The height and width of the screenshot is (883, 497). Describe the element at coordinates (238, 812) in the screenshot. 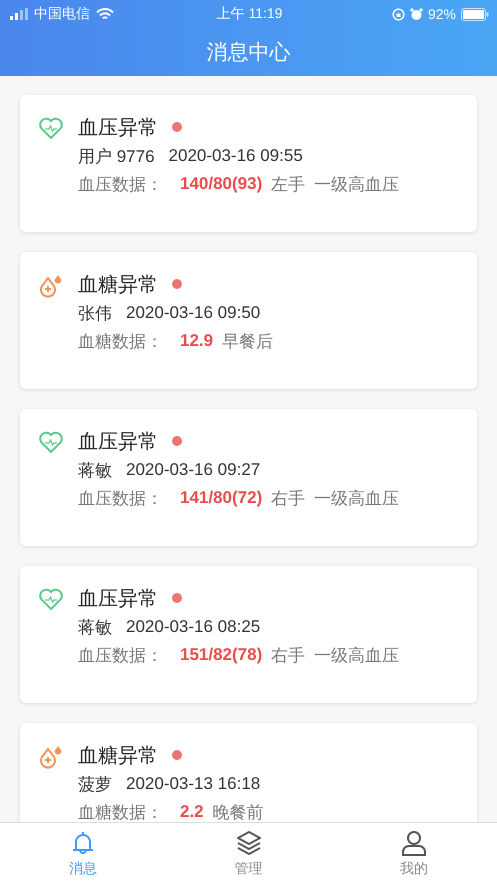

I see `reading-note: 晚餐前` at that location.